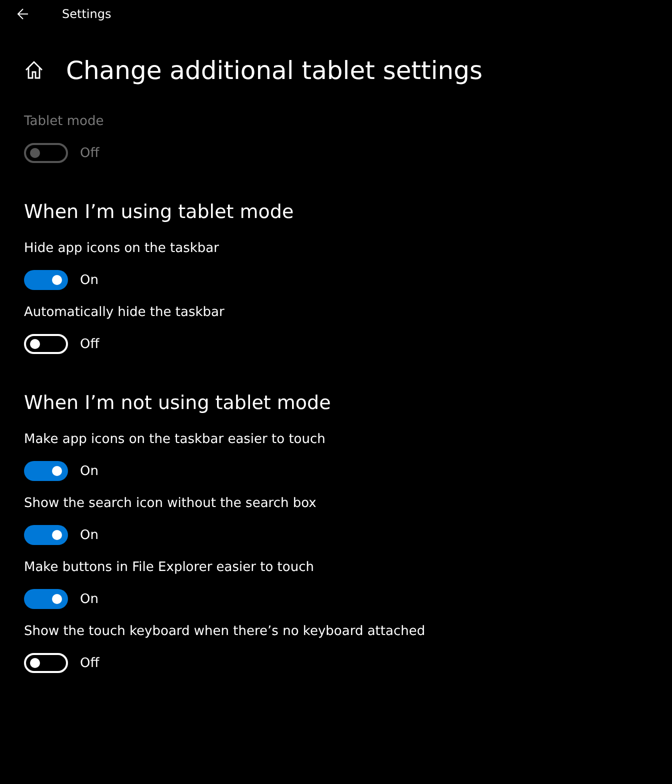 The width and height of the screenshot is (672, 784). What do you see at coordinates (64, 122) in the screenshot?
I see `setting-label: Tablet mode` at bounding box center [64, 122].